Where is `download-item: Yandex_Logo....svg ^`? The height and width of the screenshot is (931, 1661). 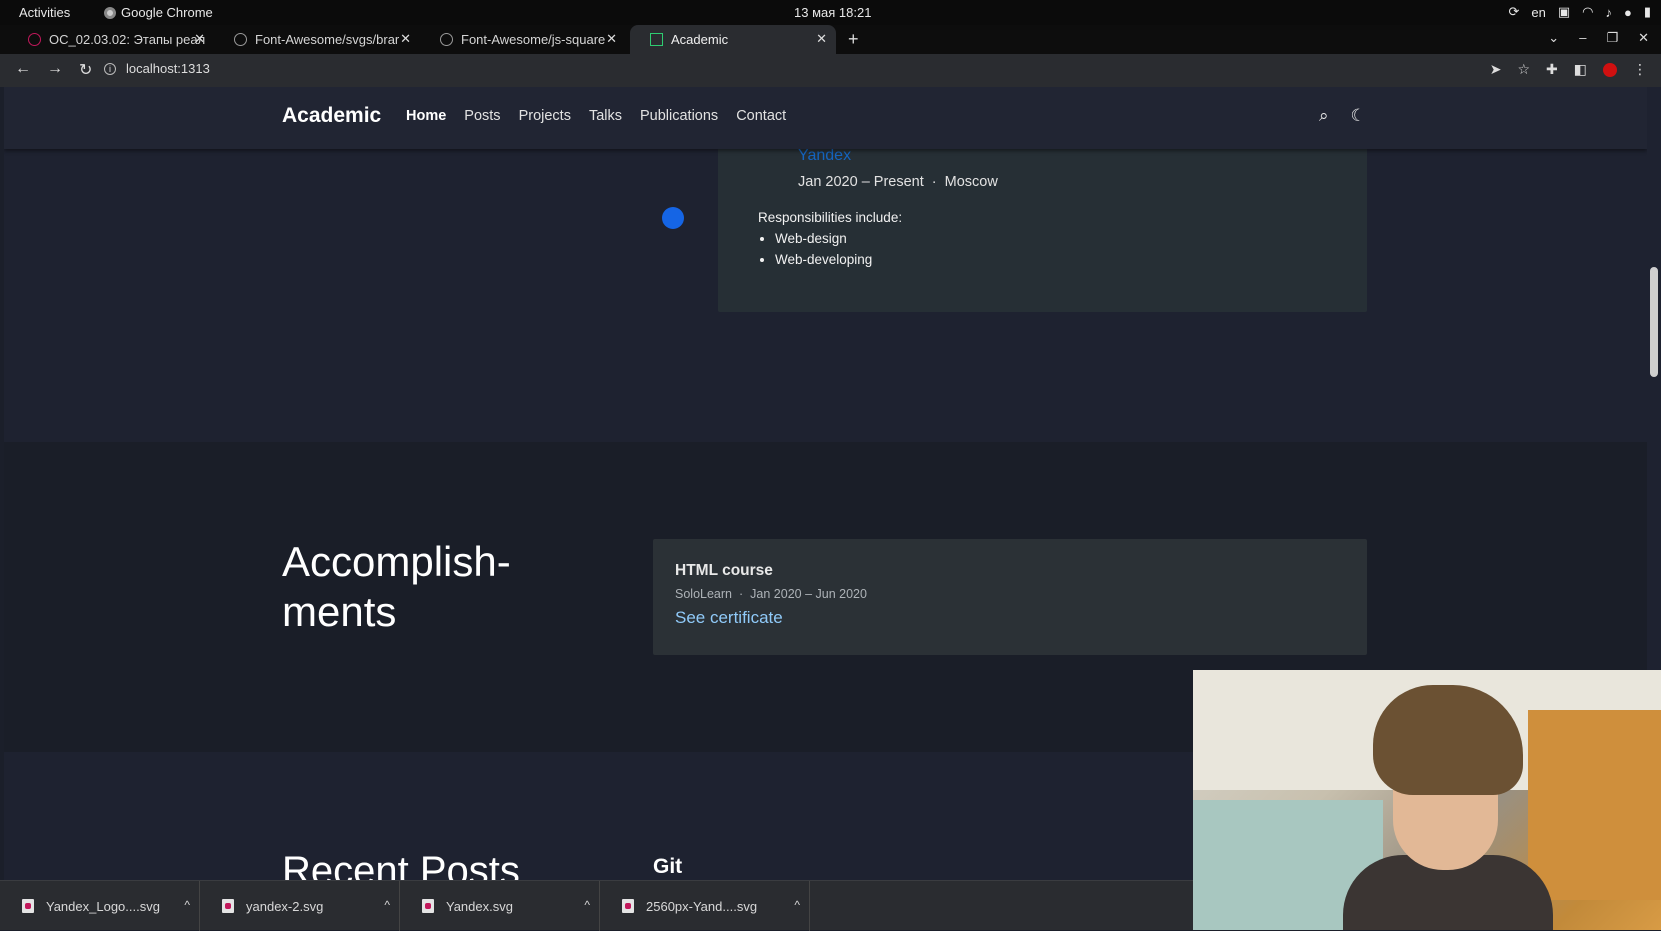
download-item: Yandex_Logo....svg ^ is located at coordinates (100, 906).